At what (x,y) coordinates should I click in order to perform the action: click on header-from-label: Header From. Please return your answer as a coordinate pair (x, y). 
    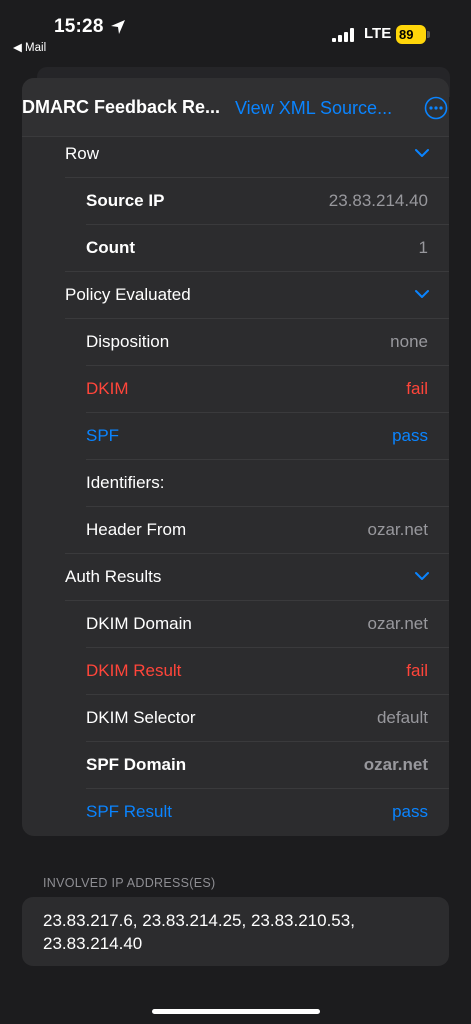
    Looking at the image, I should click on (136, 529).